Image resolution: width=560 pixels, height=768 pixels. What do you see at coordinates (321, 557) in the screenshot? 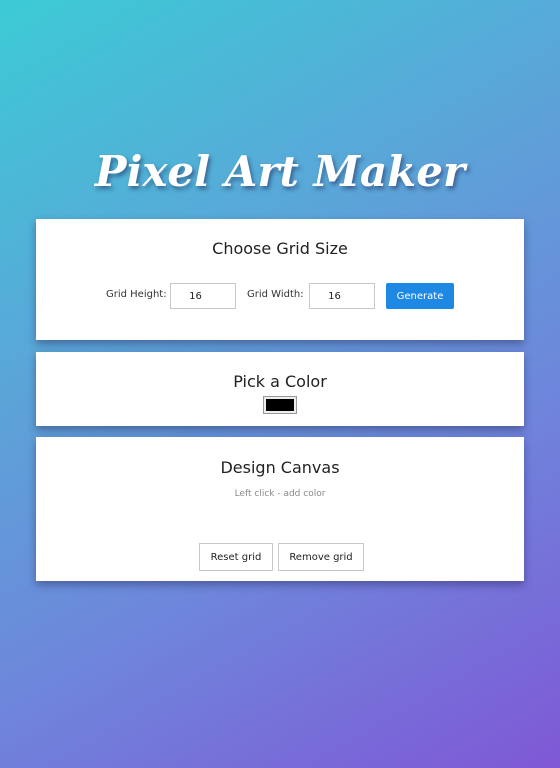
I see `remove-grid-button: Remove grid` at bounding box center [321, 557].